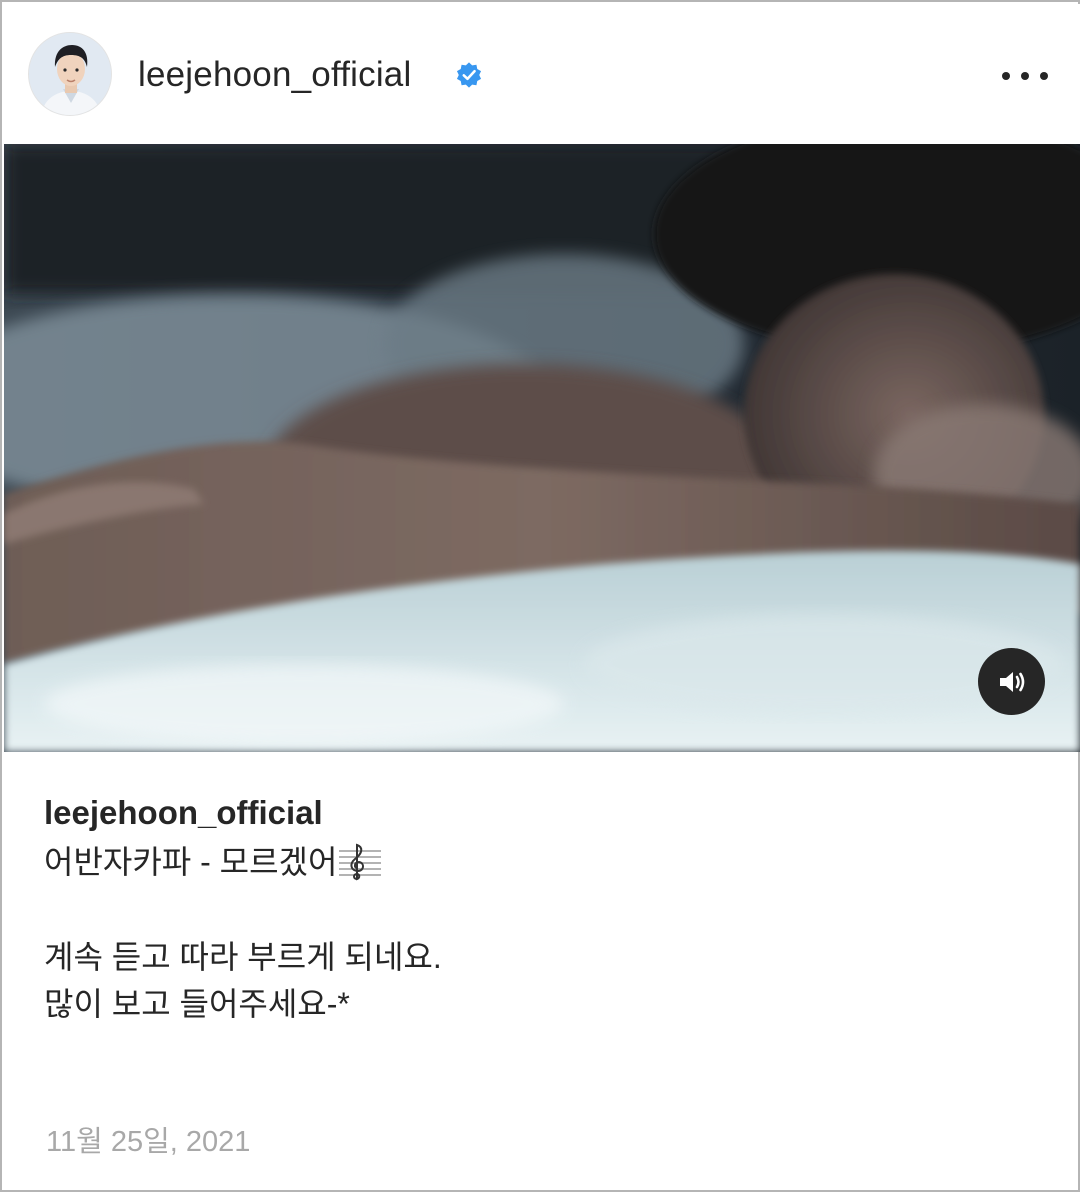 The height and width of the screenshot is (1192, 1080). I want to click on post-date: 11월 25일, 2021, so click(148, 1142).